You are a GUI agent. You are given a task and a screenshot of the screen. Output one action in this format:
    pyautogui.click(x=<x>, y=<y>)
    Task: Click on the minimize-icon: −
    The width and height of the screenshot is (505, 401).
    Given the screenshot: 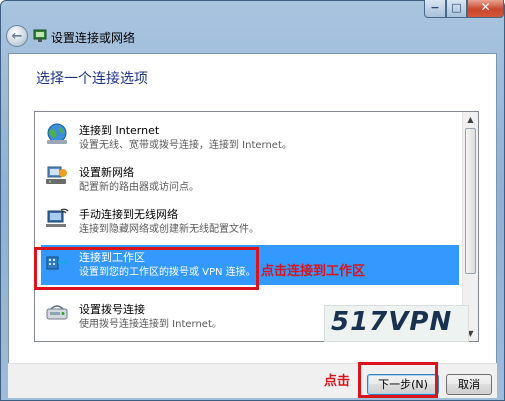 What is the action you would take?
    pyautogui.click(x=435, y=7)
    